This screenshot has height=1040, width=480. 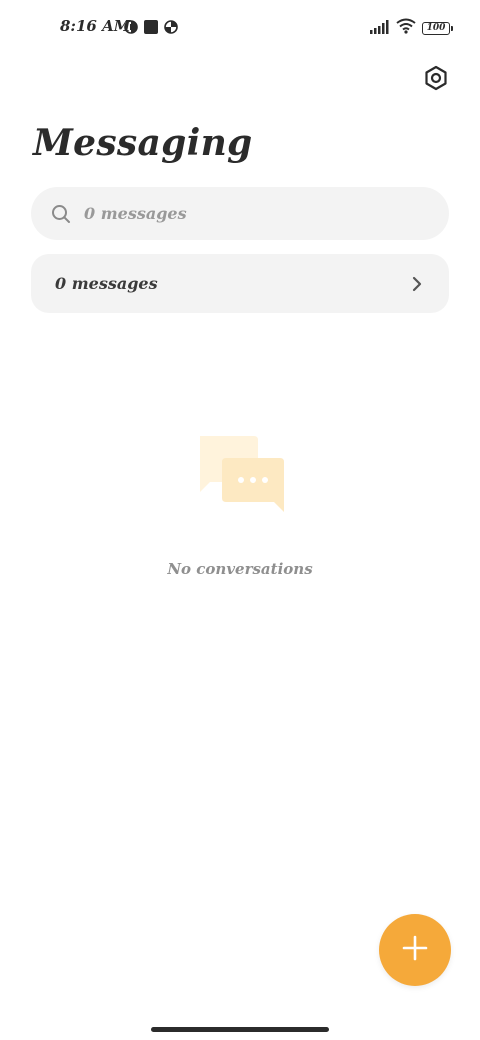 I want to click on signal-icon, so click(x=380, y=28).